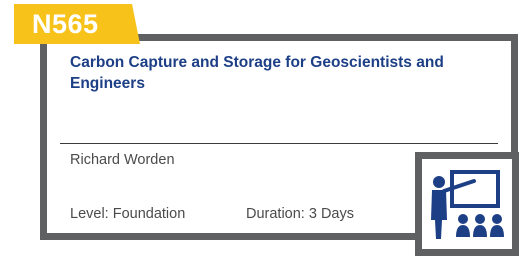 This screenshot has width=521, height=260. Describe the element at coordinates (77, 24) in the screenshot. I see `course-code-badge: N565` at that location.